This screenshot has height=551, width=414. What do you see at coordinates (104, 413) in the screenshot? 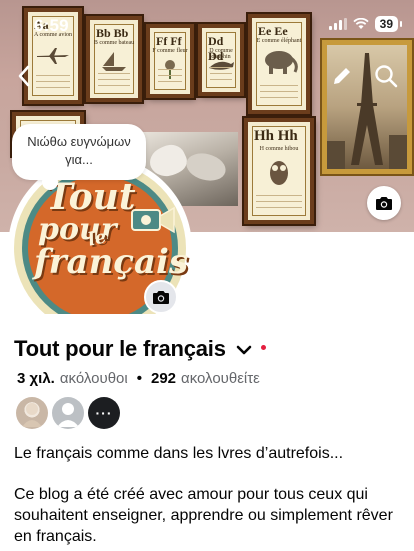
I see `more-followers-button: ···` at bounding box center [104, 413].